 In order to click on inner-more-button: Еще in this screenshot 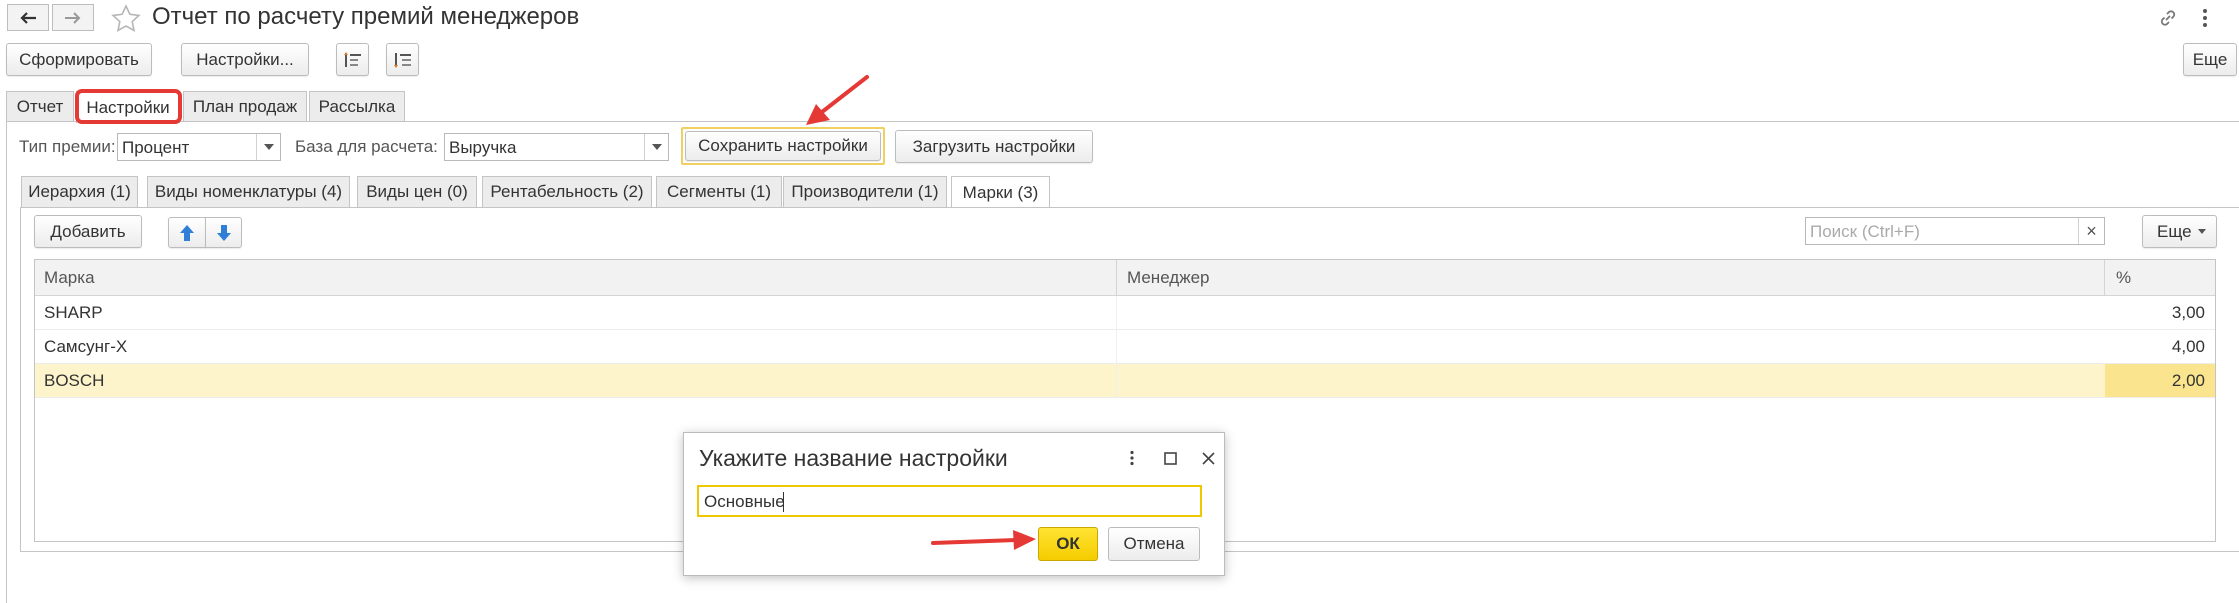, I will do `click(2179, 231)`.